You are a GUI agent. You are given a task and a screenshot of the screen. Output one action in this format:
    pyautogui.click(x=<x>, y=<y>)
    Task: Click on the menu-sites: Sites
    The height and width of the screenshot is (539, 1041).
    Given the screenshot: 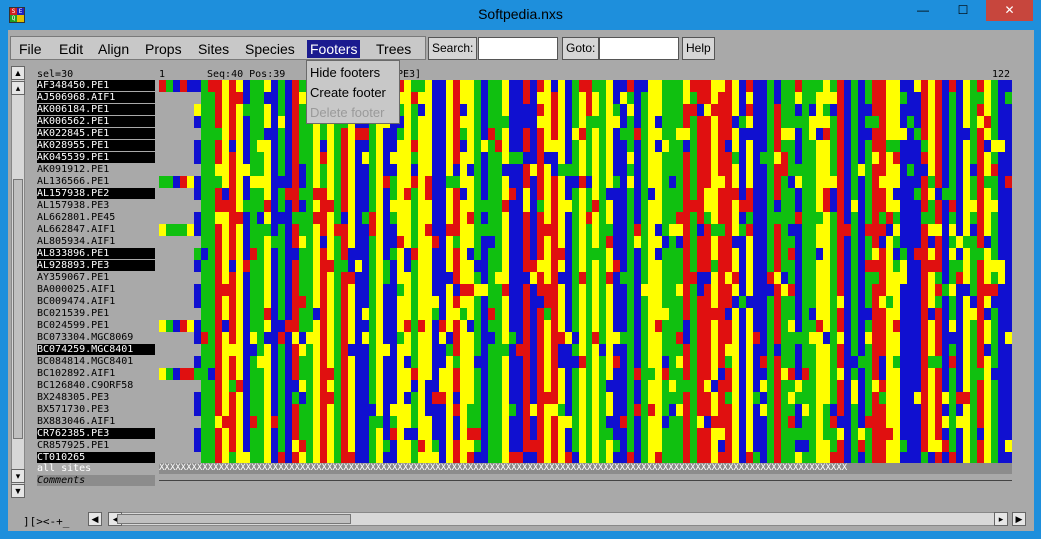 What is the action you would take?
    pyautogui.click(x=213, y=49)
    